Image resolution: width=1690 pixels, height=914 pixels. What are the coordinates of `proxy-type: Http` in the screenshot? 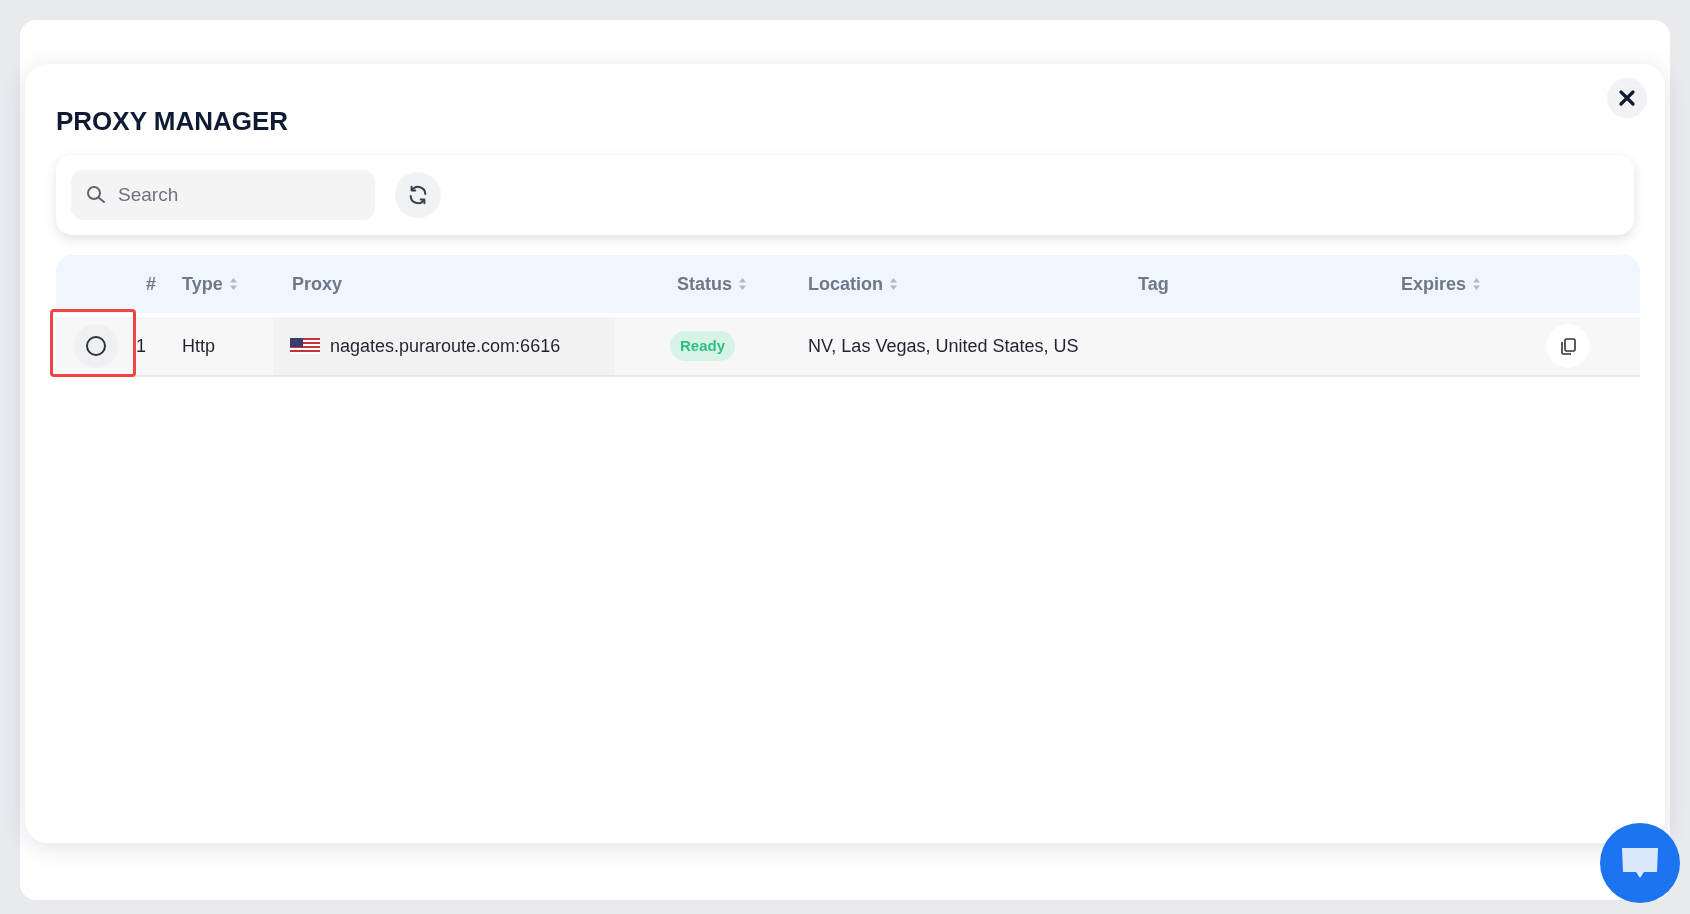 It's located at (198, 346).